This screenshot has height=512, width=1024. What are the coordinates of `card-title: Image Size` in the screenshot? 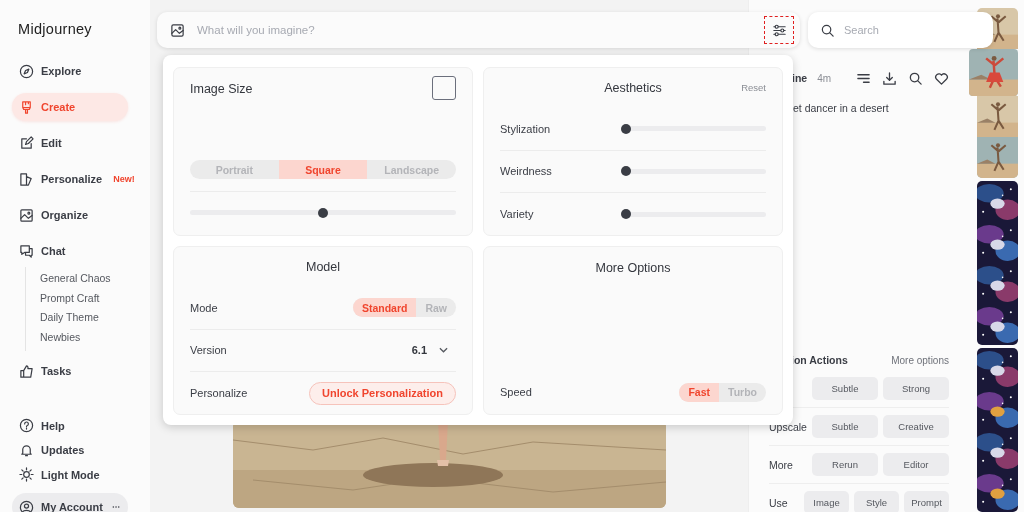 It's located at (221, 89).